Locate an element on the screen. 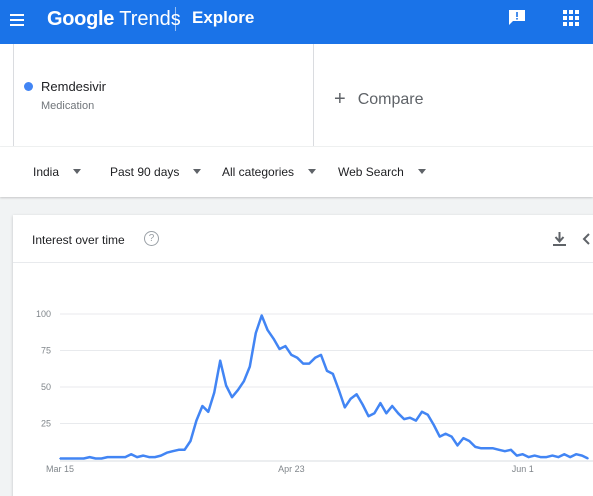 Image resolution: width=593 pixels, height=496 pixels. compare-button: + Compare is located at coordinates (379, 98).